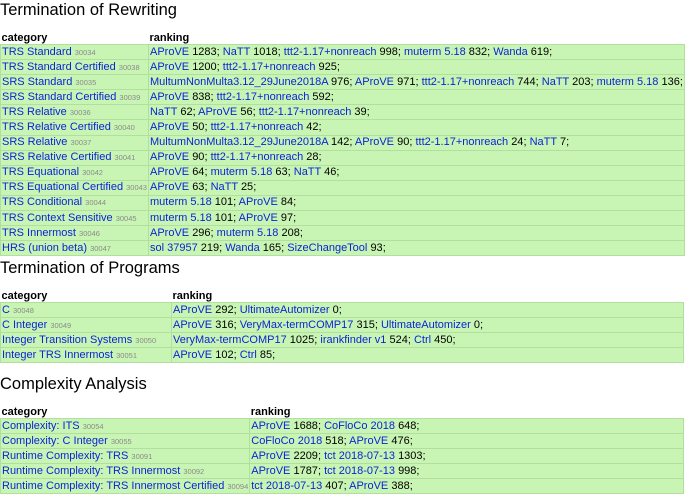  What do you see at coordinates (57, 355) in the screenshot?
I see `category-link: Integer TRS Innermost` at bounding box center [57, 355].